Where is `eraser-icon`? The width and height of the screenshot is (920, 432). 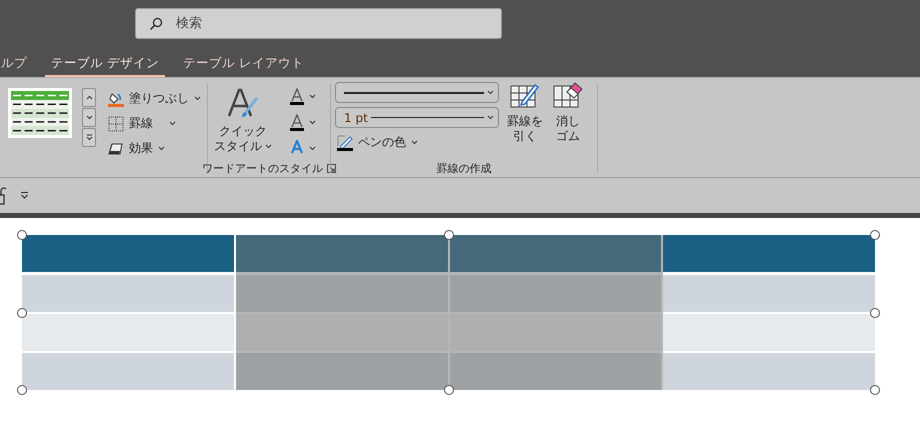 eraser-icon is located at coordinates (568, 95).